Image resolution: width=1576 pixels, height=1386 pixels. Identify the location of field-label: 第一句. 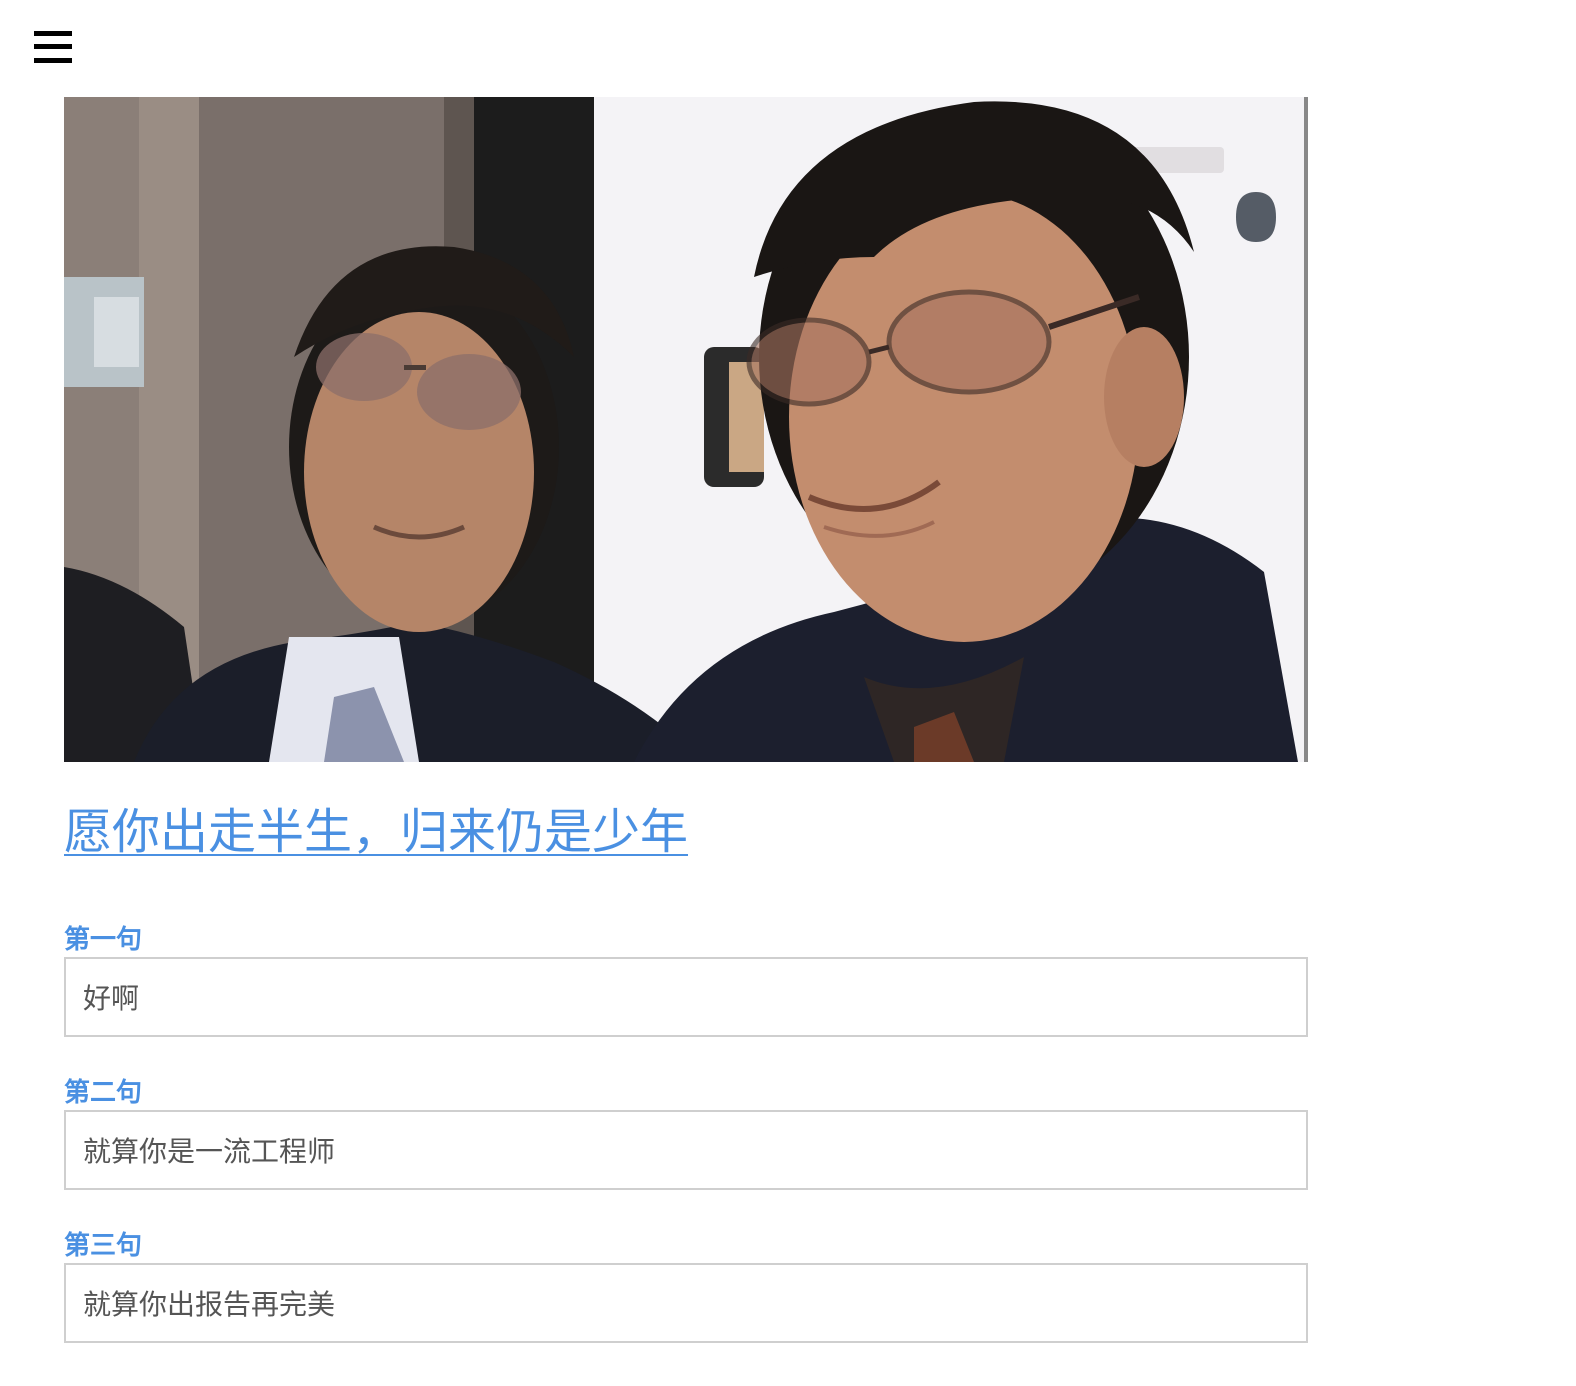
(103, 940).